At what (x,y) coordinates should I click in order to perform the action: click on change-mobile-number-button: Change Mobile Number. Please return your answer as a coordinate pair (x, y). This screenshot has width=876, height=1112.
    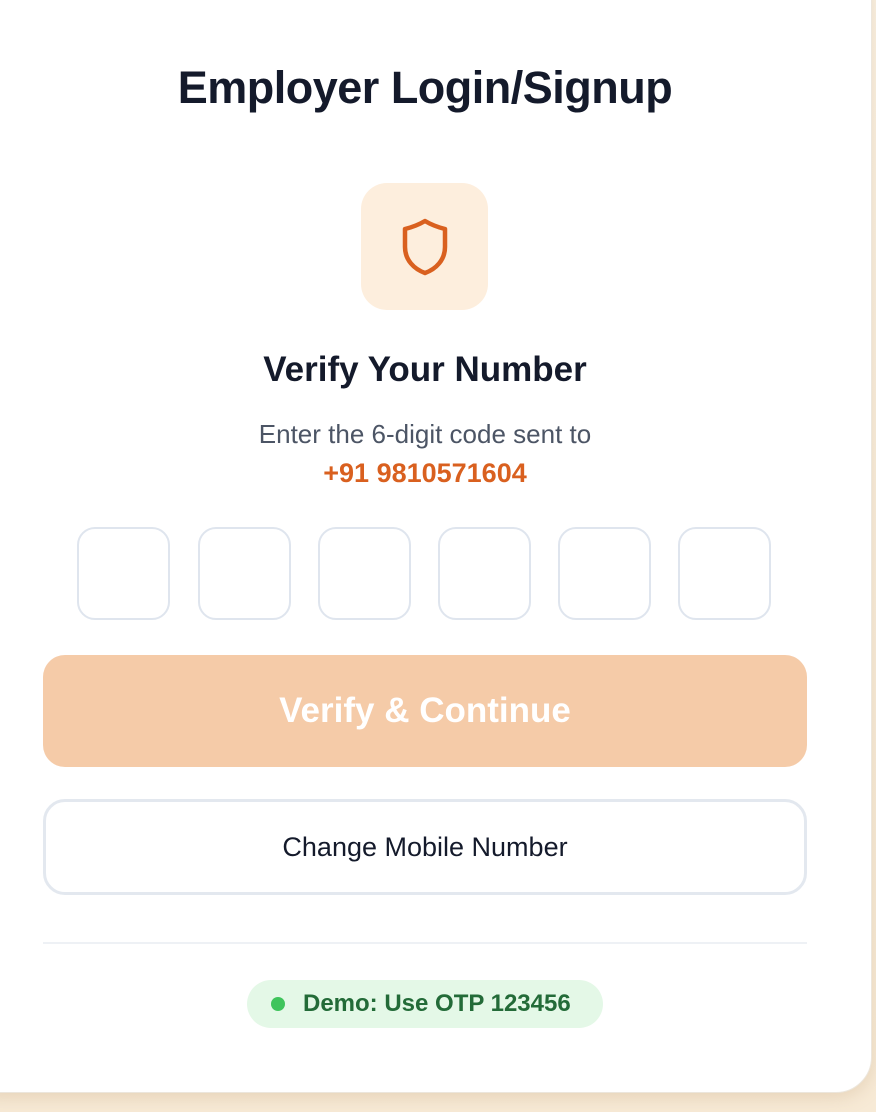
    Looking at the image, I should click on (425, 847).